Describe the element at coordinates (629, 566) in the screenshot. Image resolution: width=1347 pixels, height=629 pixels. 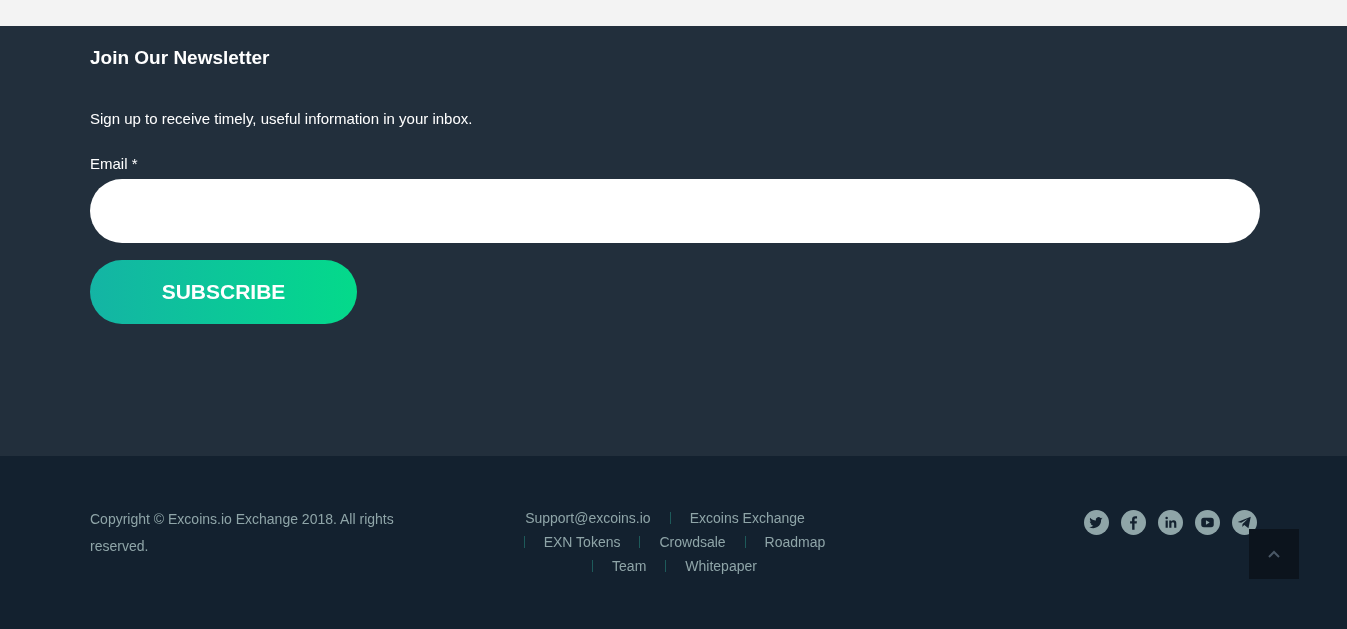
I see `footer-link: Team` at that location.